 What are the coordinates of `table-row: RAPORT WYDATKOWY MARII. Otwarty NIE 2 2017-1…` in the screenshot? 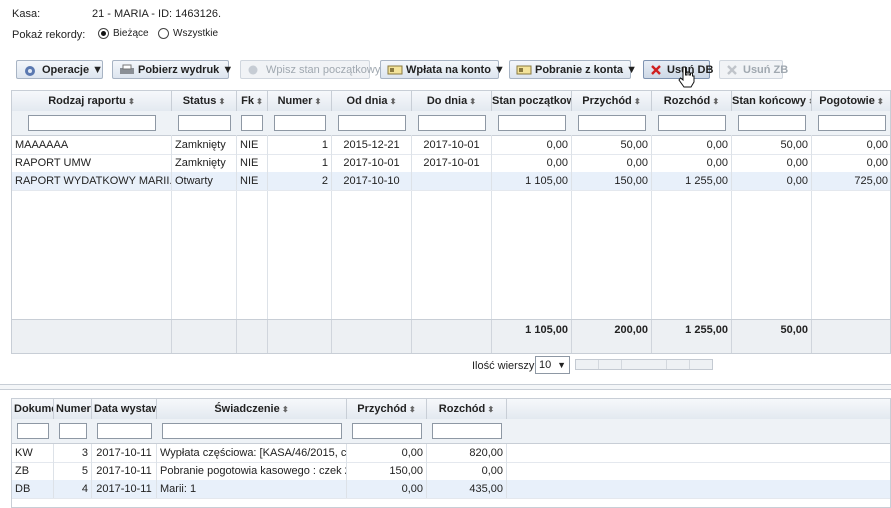 It's located at (451, 181).